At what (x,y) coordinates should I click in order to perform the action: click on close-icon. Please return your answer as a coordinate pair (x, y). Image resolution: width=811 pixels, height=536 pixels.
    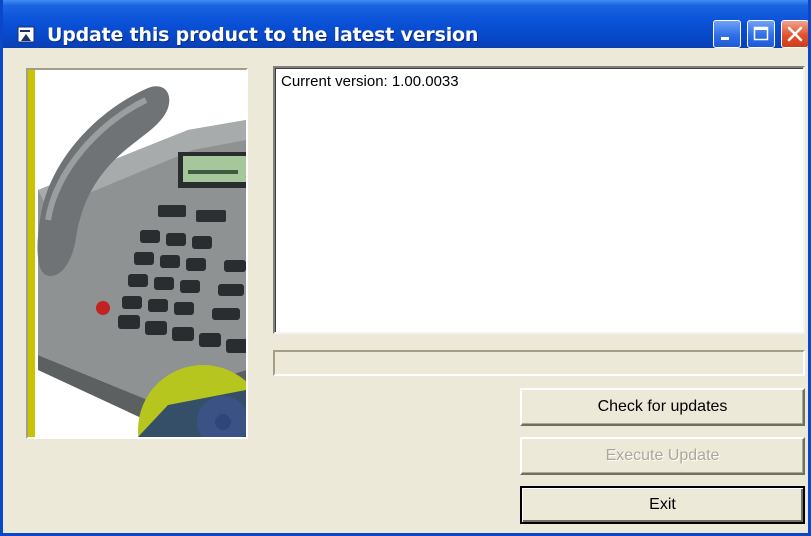
    Looking at the image, I should click on (795, 34).